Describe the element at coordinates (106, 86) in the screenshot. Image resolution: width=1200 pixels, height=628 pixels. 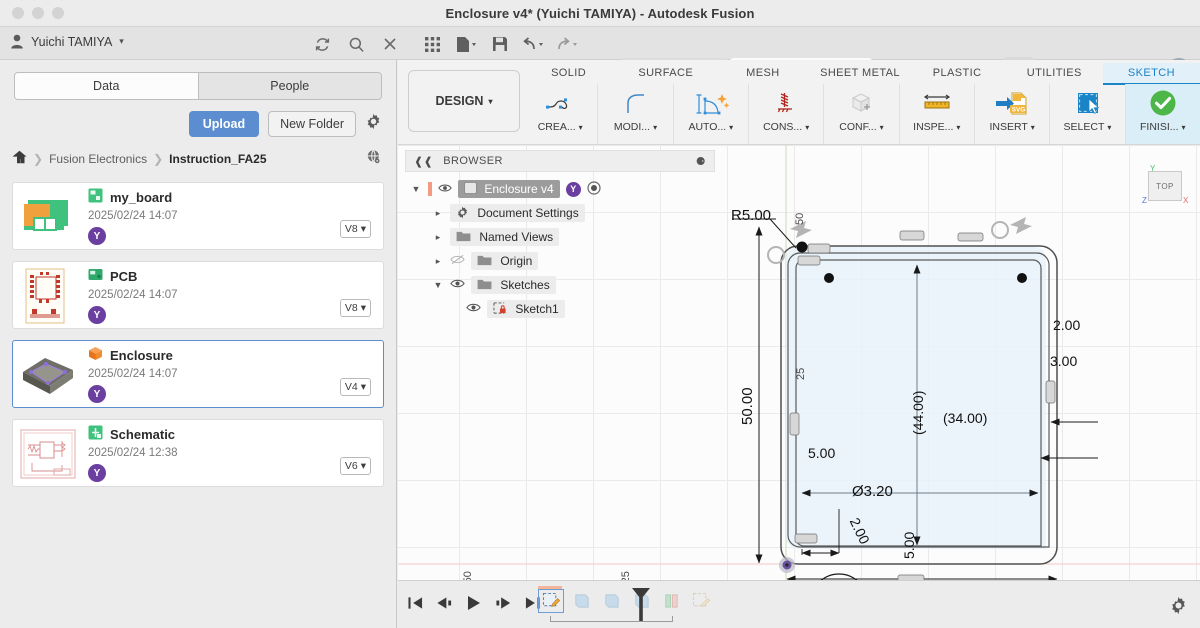
I see `tab-data: Data` at that location.